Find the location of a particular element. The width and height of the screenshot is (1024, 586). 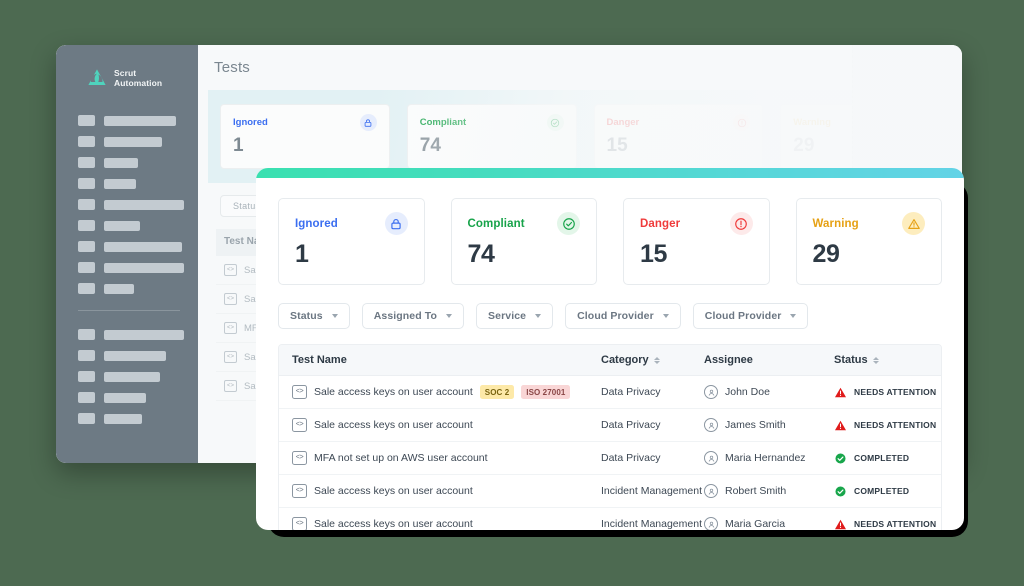

status-label: COMPLETED is located at coordinates (882, 491).